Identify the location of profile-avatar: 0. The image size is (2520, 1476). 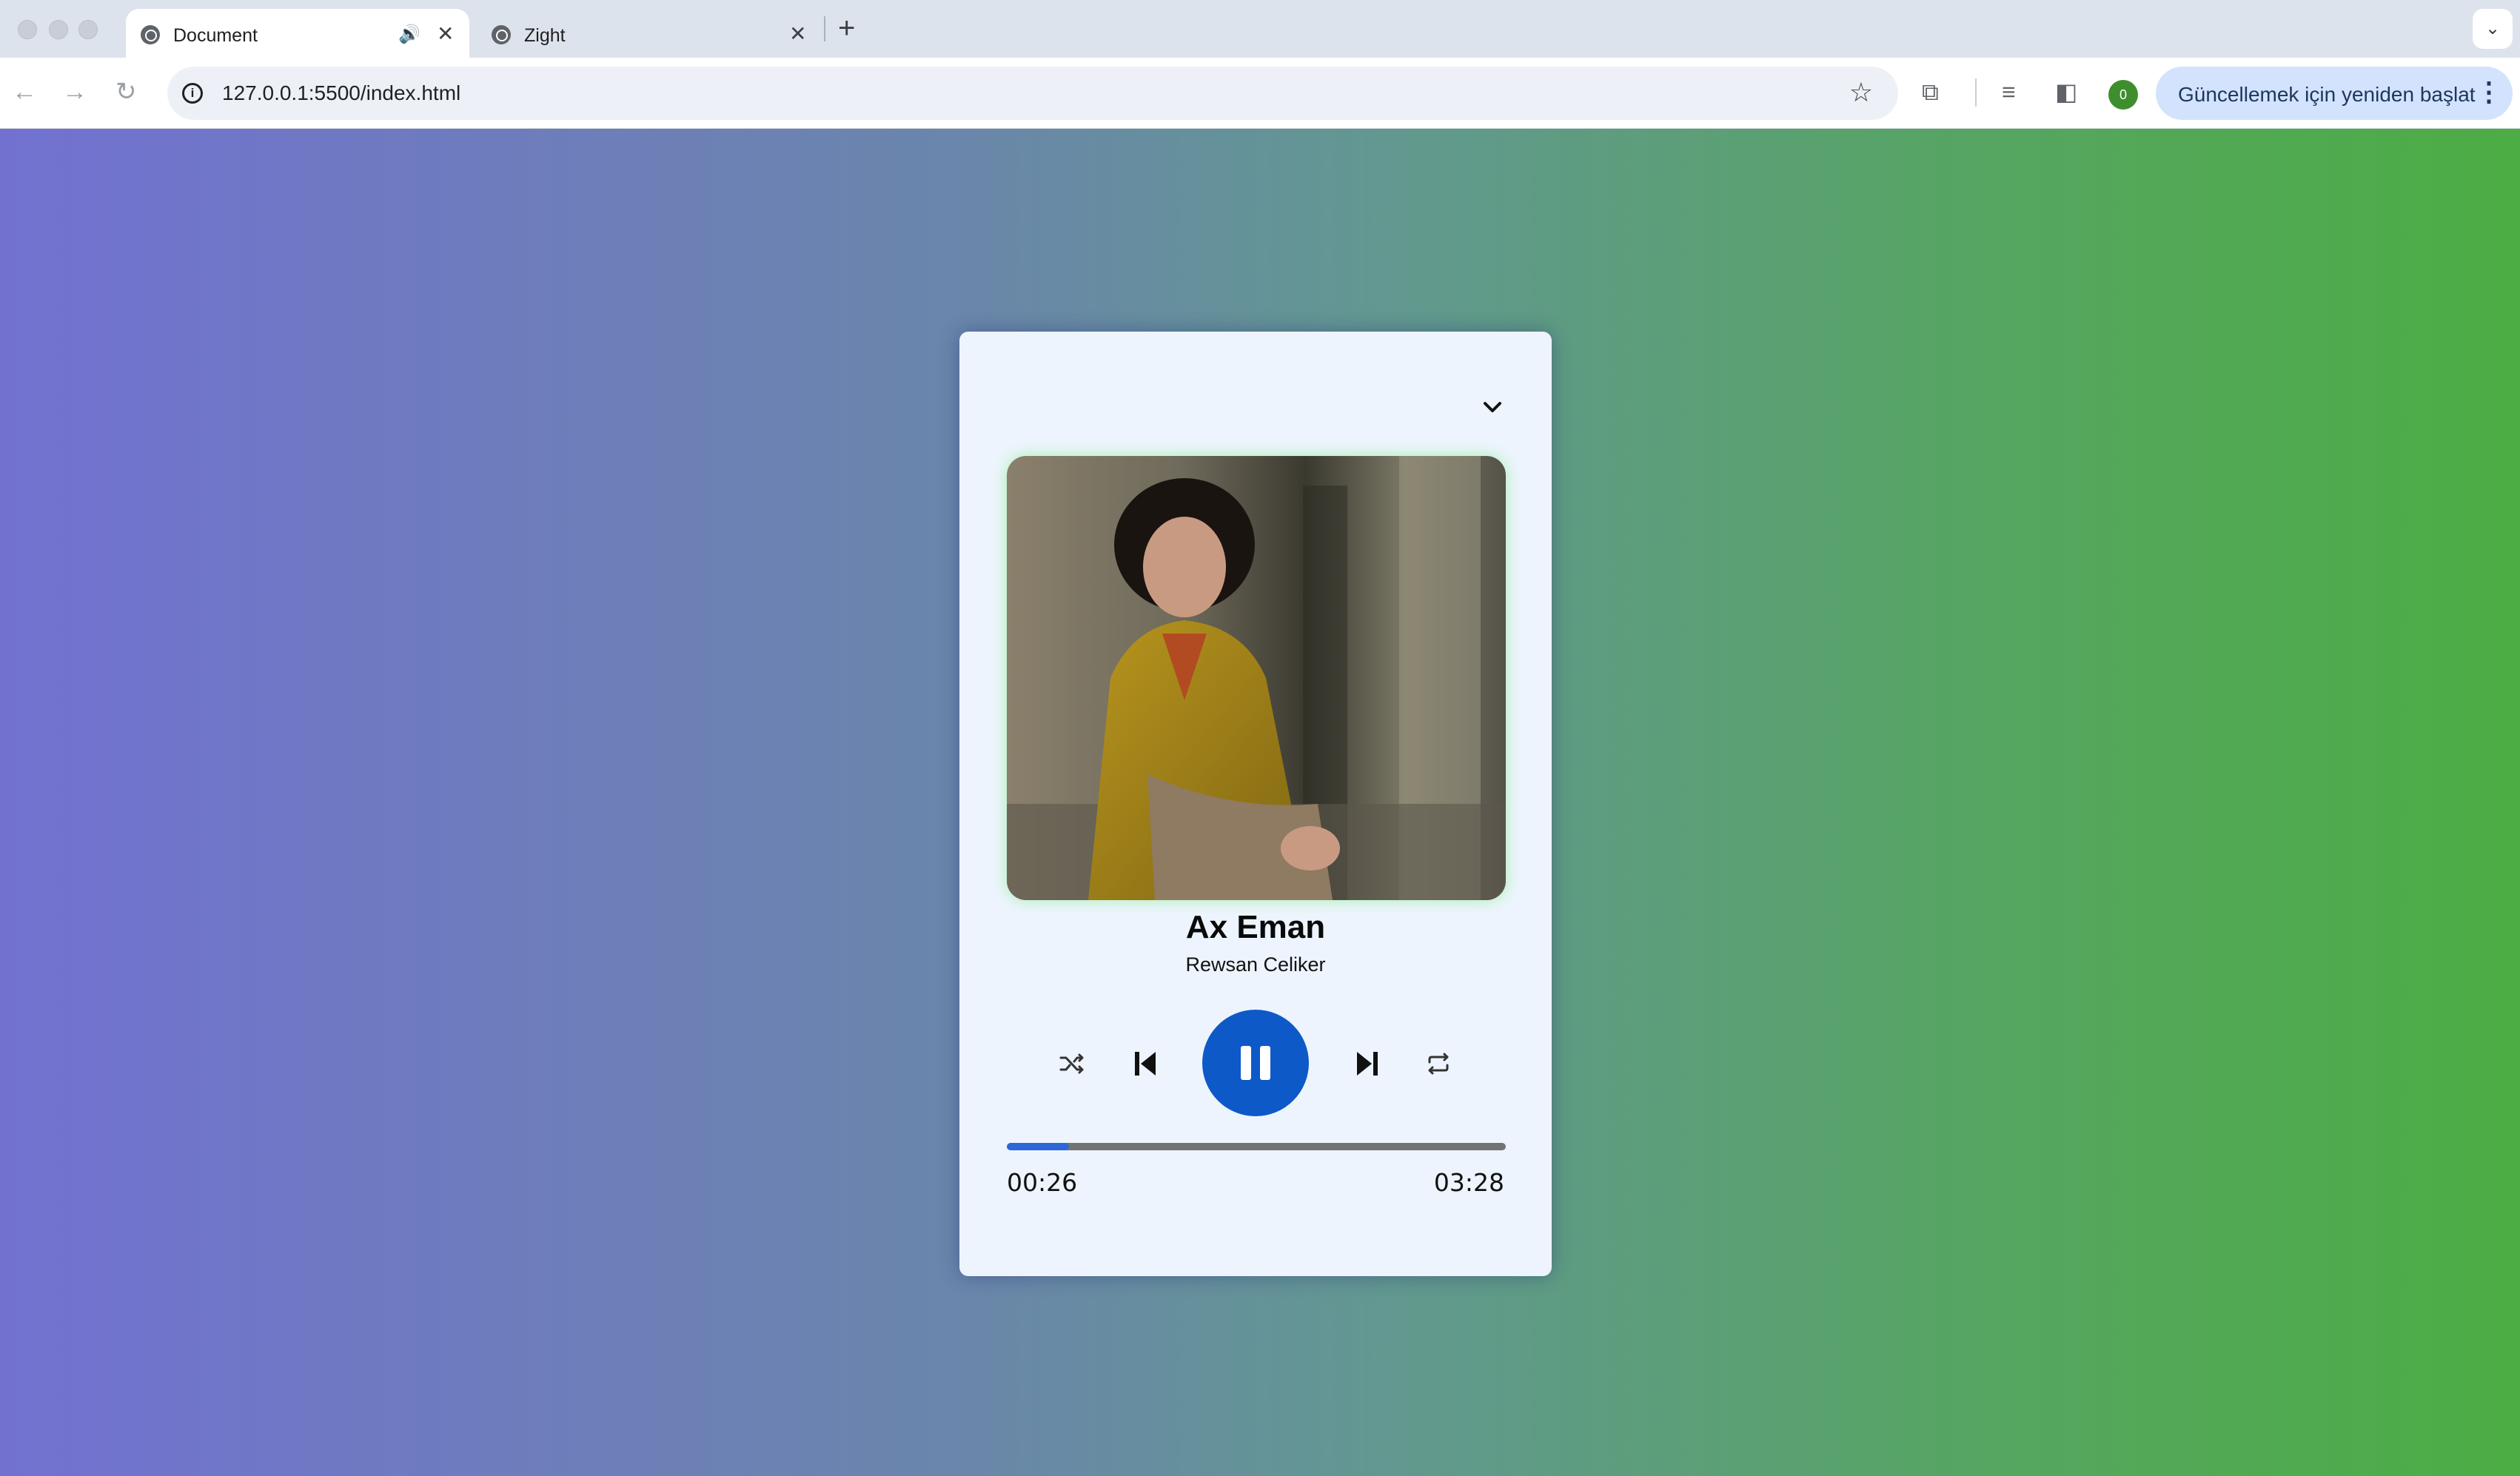
(2123, 95).